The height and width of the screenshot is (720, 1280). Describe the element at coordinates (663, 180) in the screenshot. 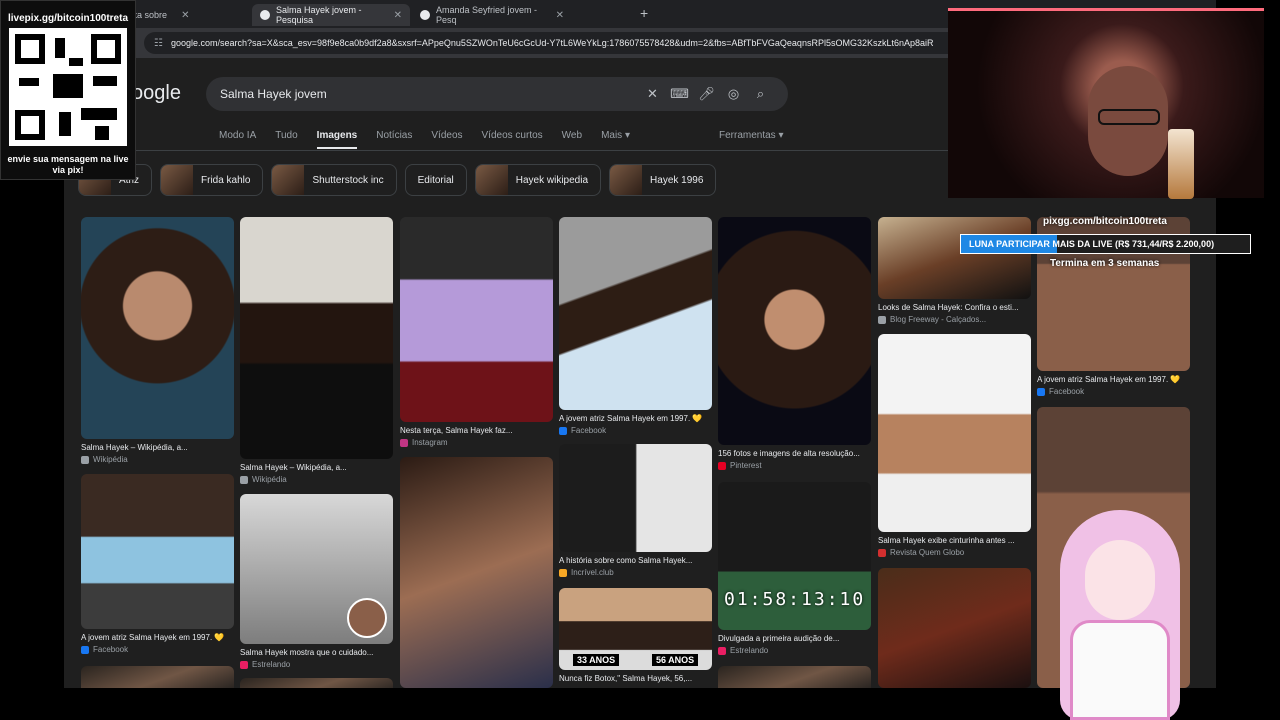

I see `chip-hayek-1996: Hayek 1996` at that location.